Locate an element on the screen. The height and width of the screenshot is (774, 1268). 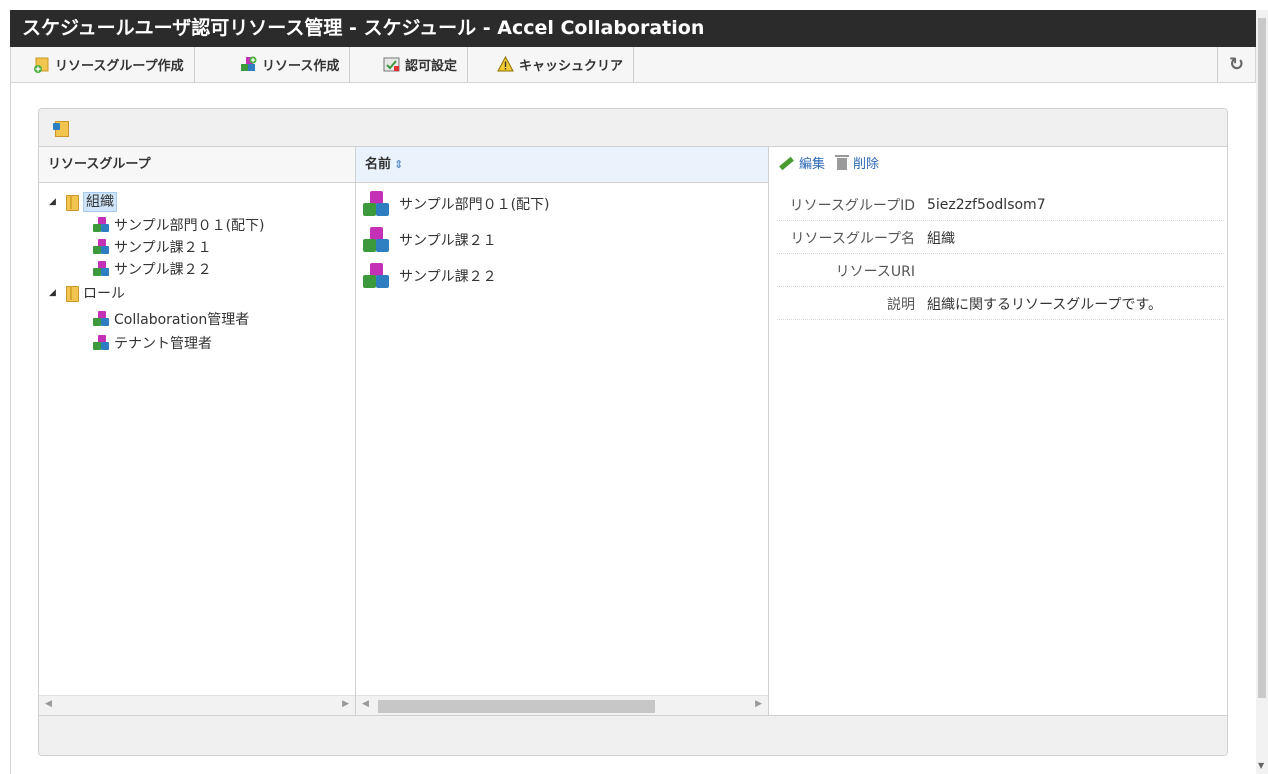
detail-row-group-id: リソースグループID 5iez2zf5odlsom7 is located at coordinates (1000, 205).